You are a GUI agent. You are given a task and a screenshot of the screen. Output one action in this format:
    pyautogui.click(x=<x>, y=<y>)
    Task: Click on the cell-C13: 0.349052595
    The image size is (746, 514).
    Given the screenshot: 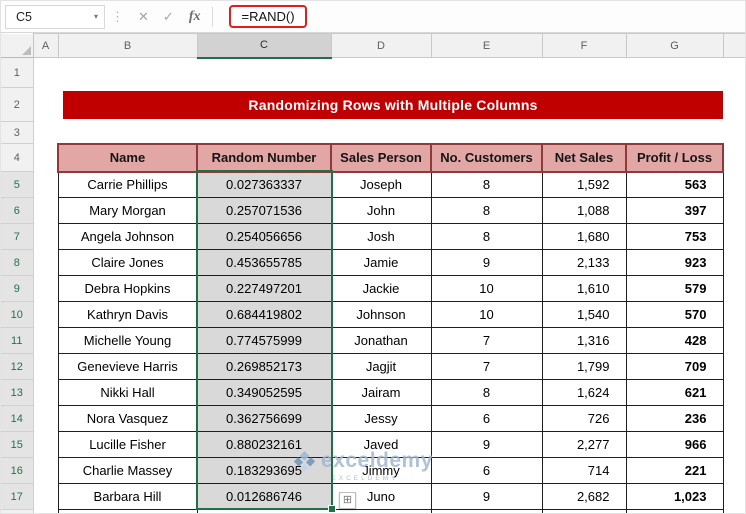 What is the action you would take?
    pyautogui.click(x=264, y=392)
    